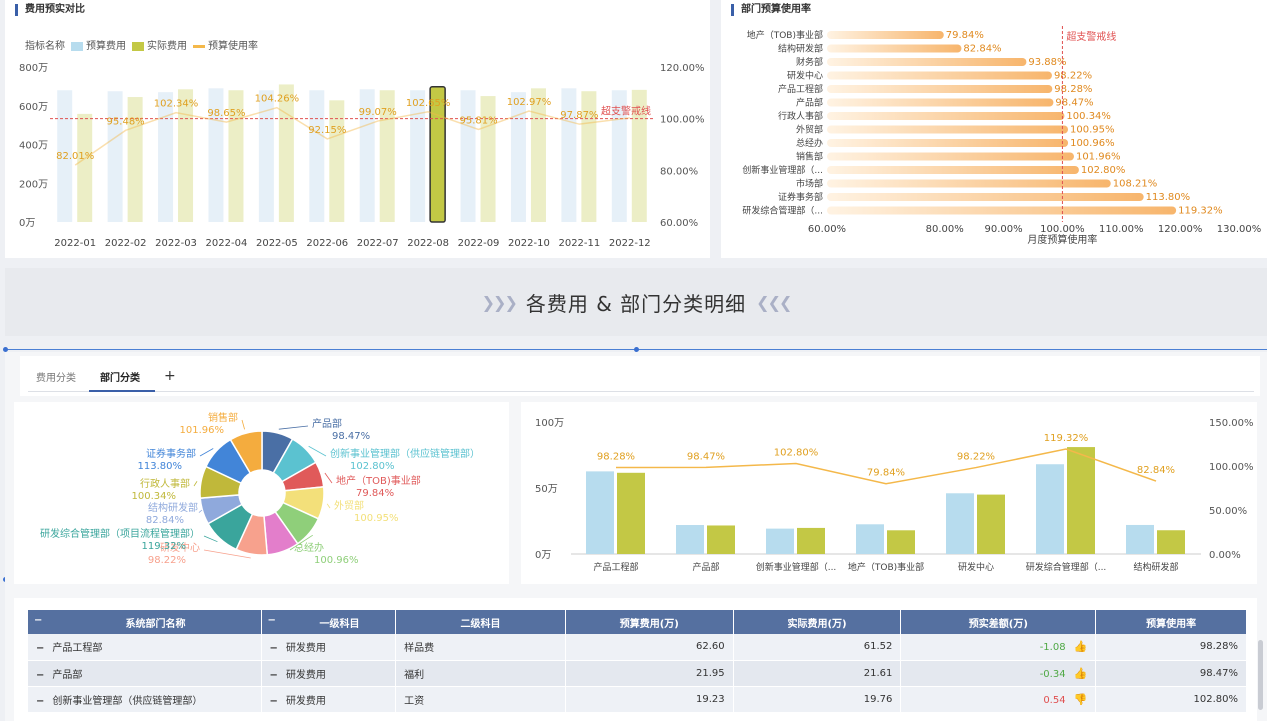 This screenshot has height=721, width=1267. Describe the element at coordinates (480, 622) in the screenshot. I see `header-l2: 二级科目` at that location.